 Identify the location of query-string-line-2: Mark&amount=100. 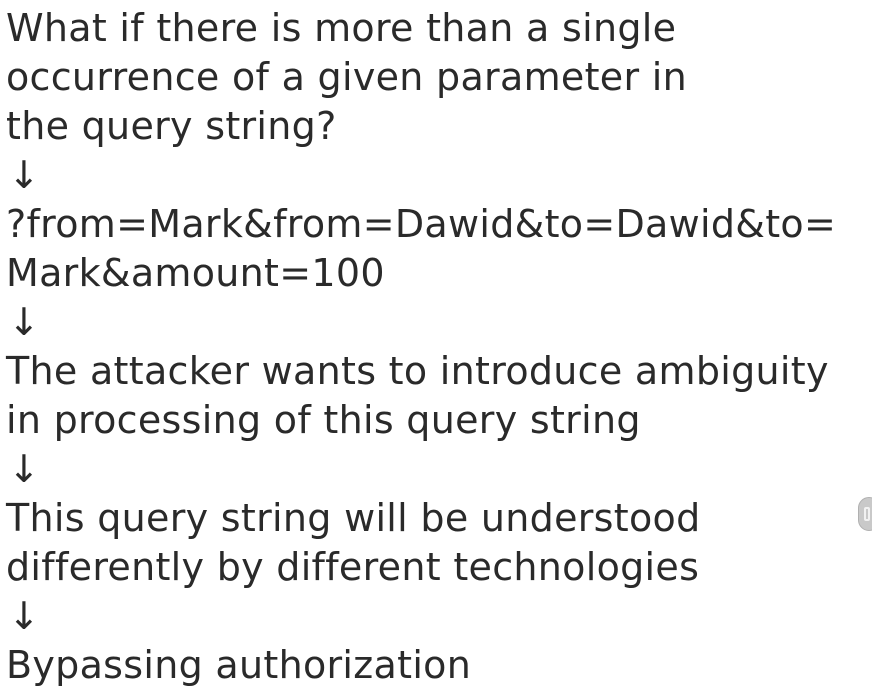
(195, 273).